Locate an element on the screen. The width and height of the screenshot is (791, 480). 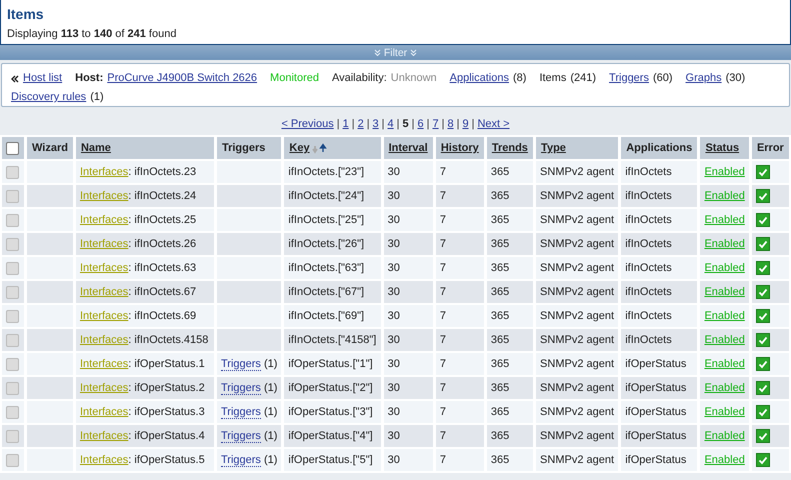
item-name: : ifOperStatus.2 is located at coordinates (166, 388).